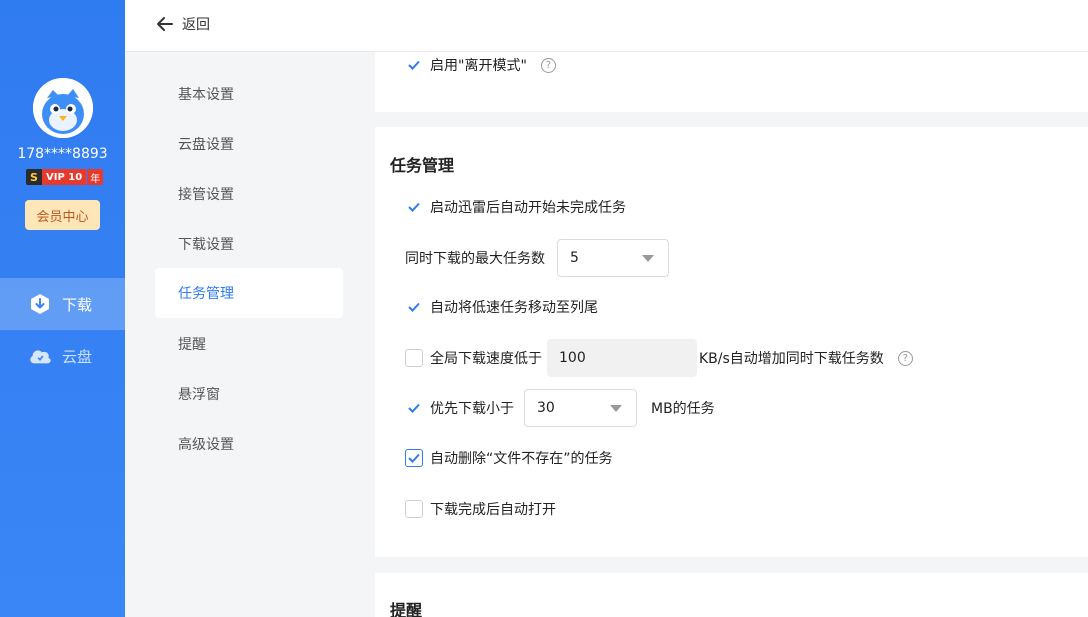 The height and width of the screenshot is (617, 1088). Describe the element at coordinates (40, 356) in the screenshot. I see `cloud-icon` at that location.